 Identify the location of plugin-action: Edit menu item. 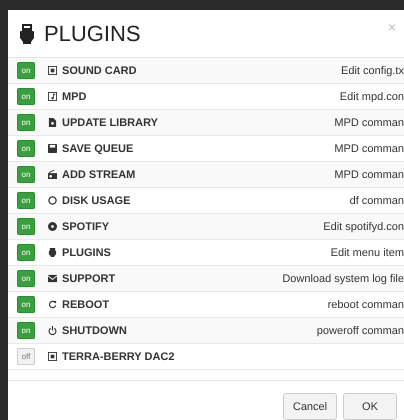
(367, 252).